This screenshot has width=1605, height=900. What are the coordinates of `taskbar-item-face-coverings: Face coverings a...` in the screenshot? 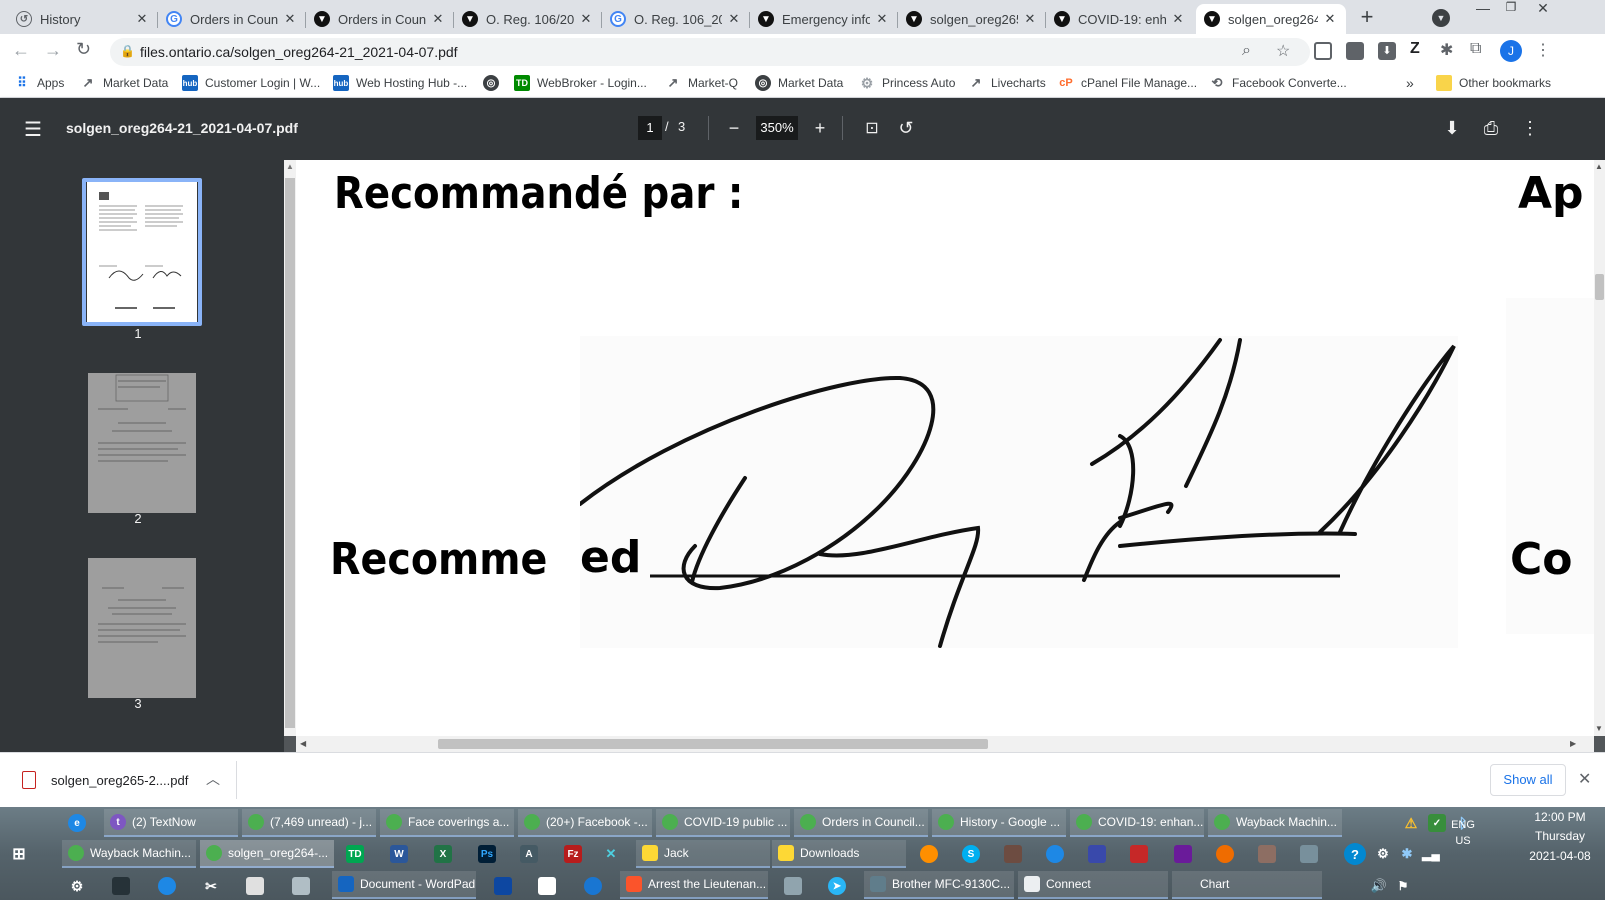 It's located at (447, 823).